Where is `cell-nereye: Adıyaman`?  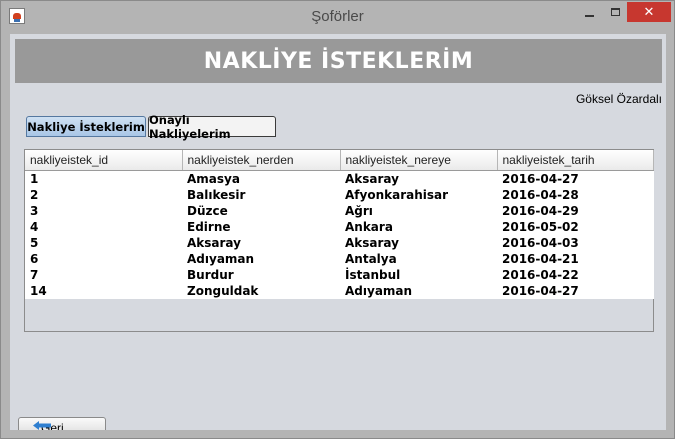
cell-nereye: Adıyaman is located at coordinates (418, 291).